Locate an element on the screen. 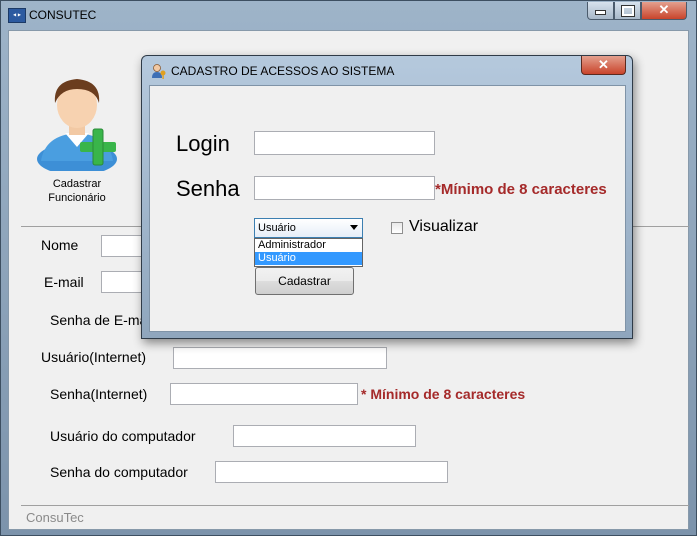 The width and height of the screenshot is (697, 536). window-title: CONSUTEC is located at coordinates (63, 15).